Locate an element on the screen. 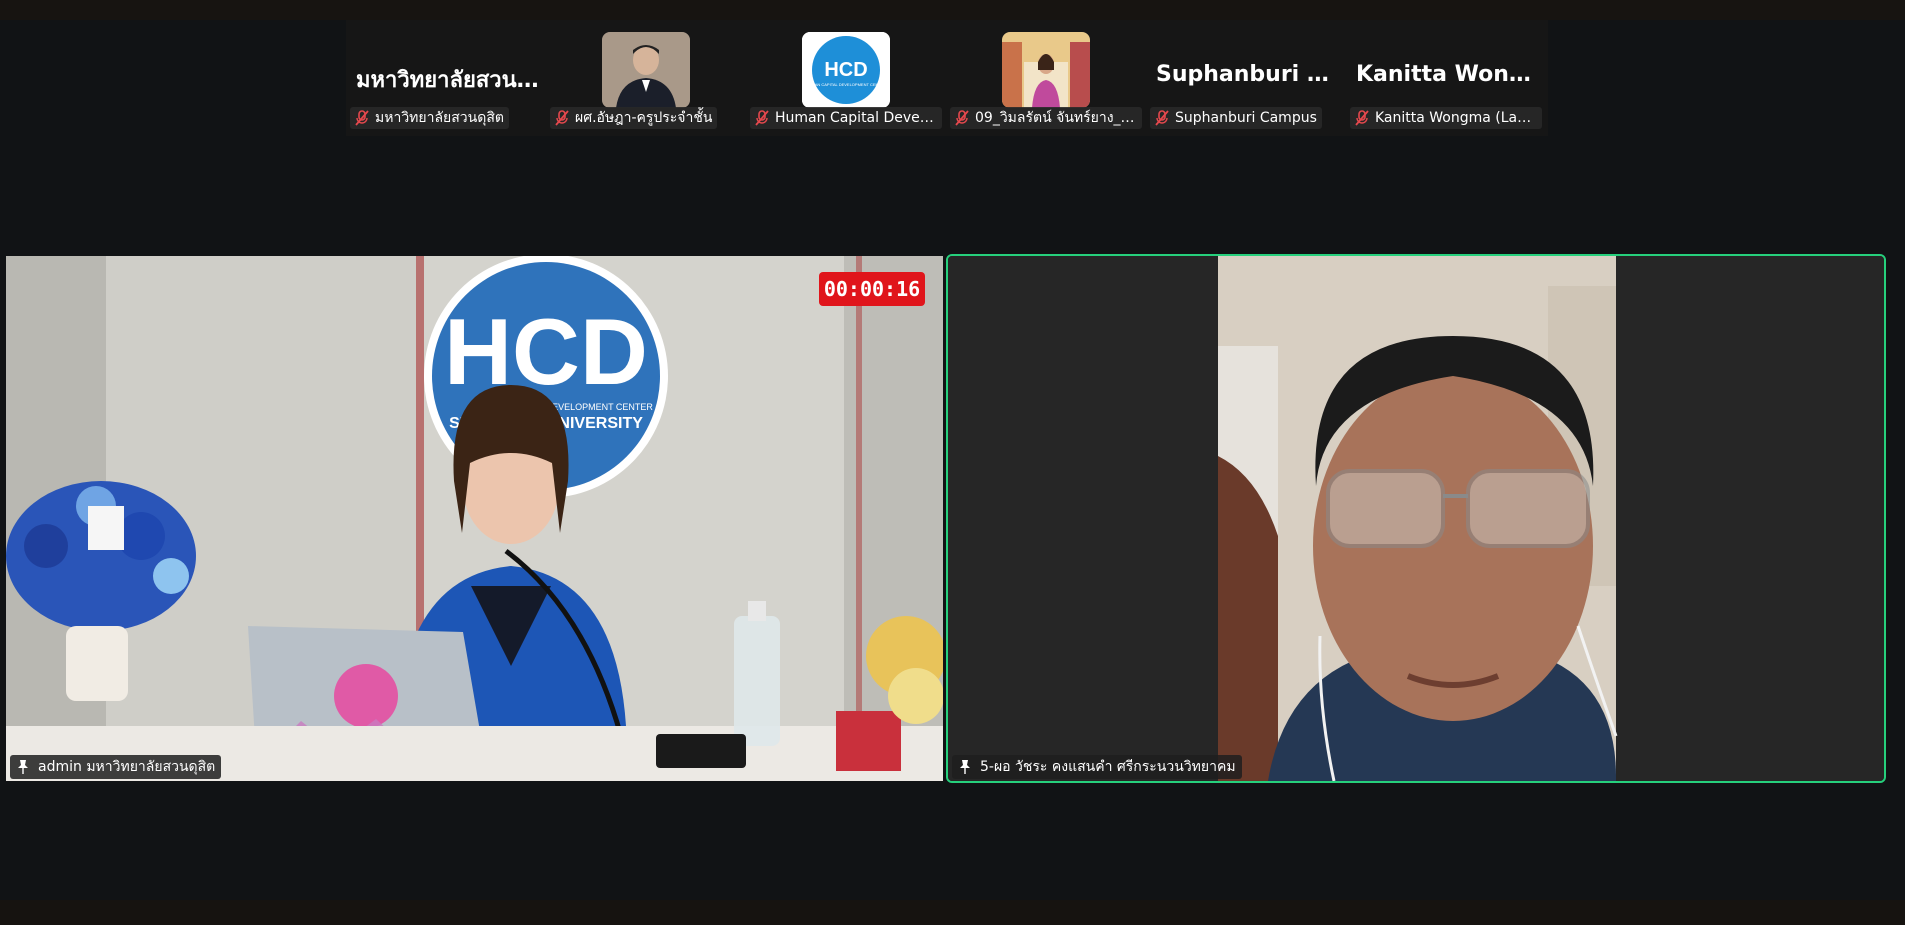 The width and height of the screenshot is (1905, 925). svg-text: HCD is located at coordinates (845, 70).